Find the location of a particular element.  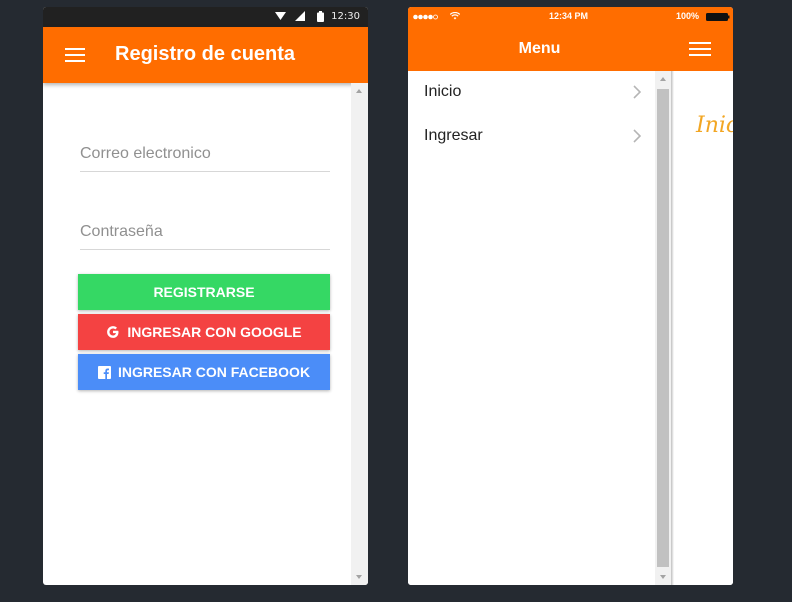

status-time: 12:30 is located at coordinates (345, 16).